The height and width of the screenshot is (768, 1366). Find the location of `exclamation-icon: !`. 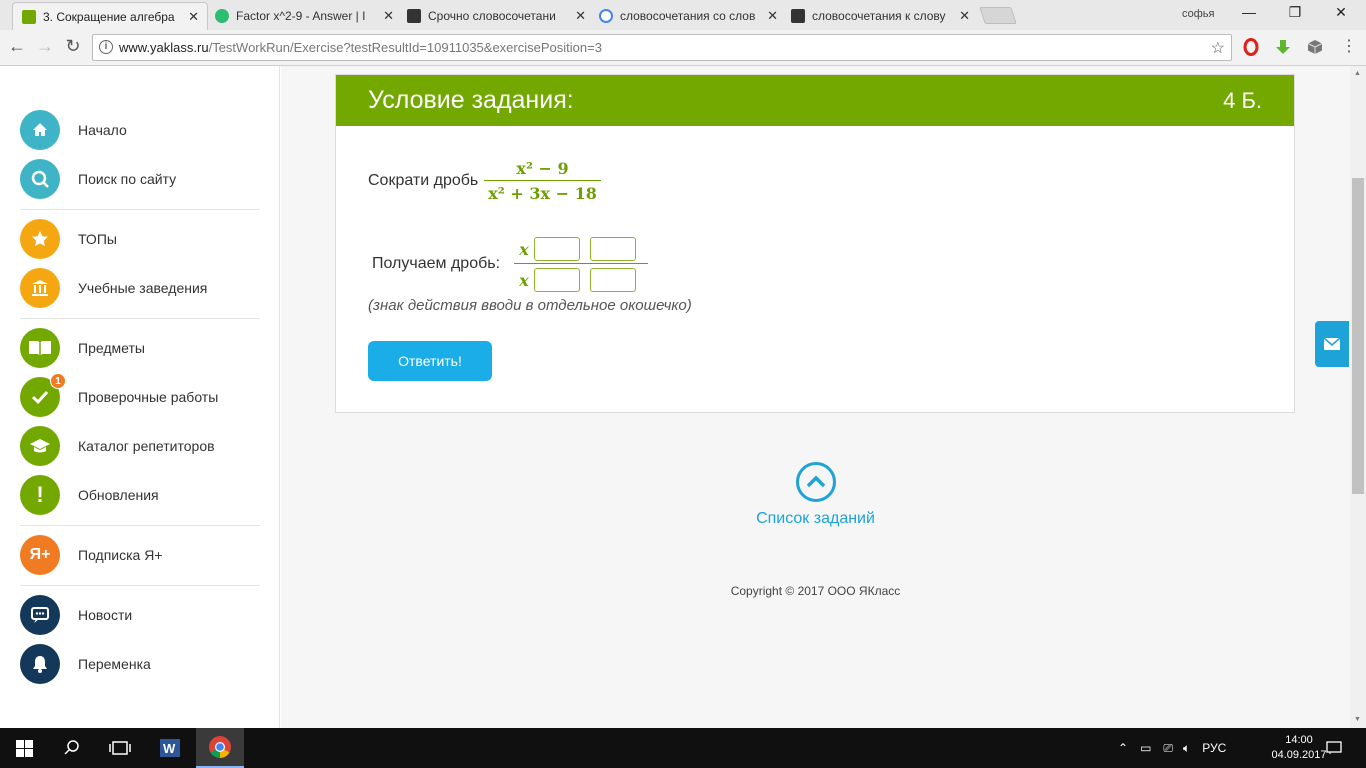

exclamation-icon: ! is located at coordinates (40, 495).